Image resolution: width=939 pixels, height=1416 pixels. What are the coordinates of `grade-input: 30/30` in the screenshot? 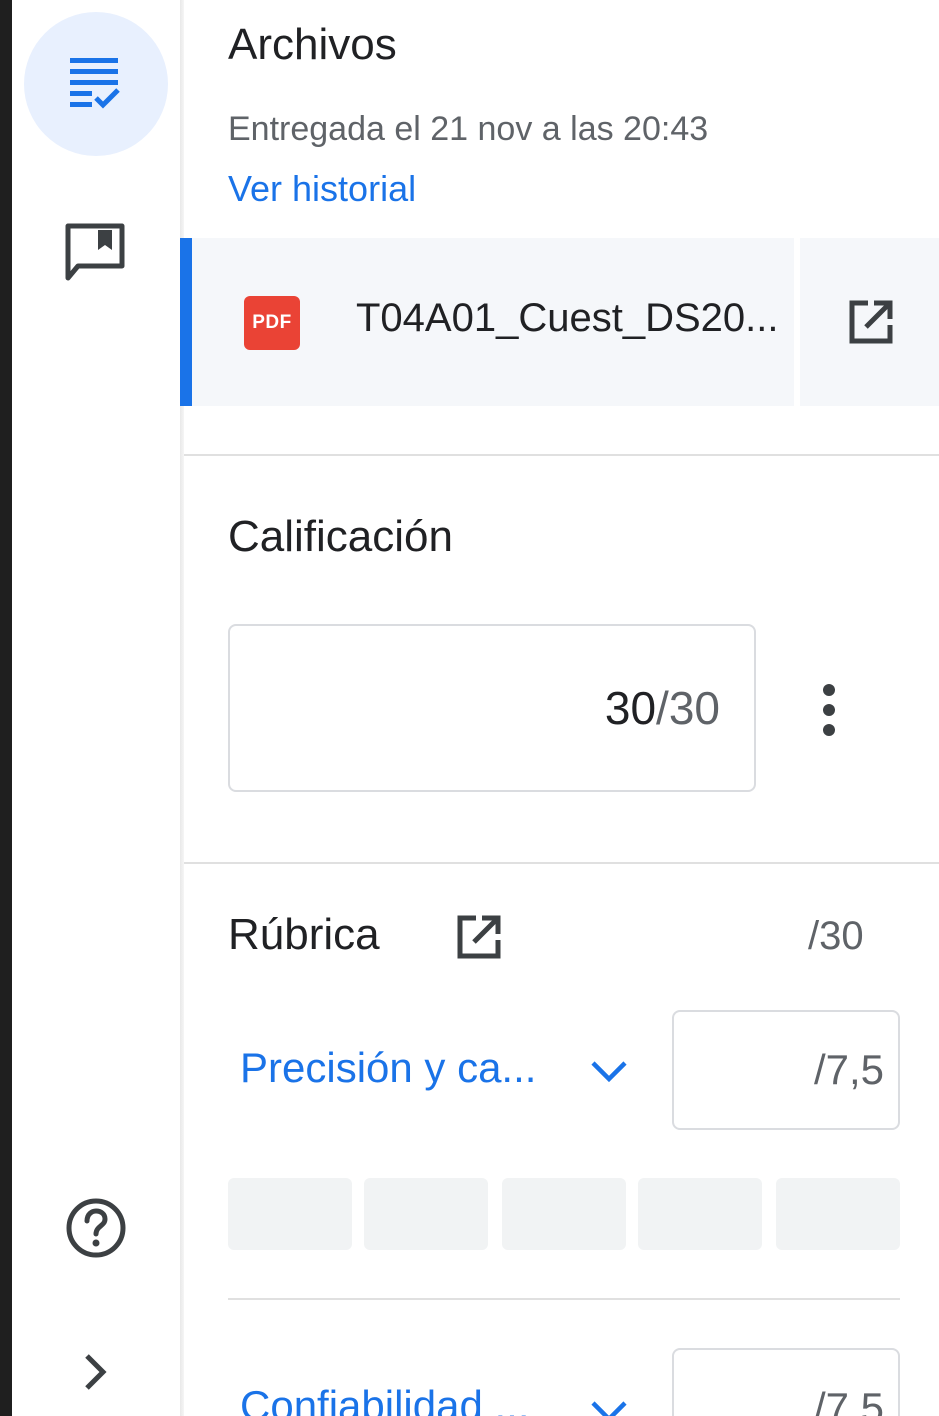 It's located at (492, 708).